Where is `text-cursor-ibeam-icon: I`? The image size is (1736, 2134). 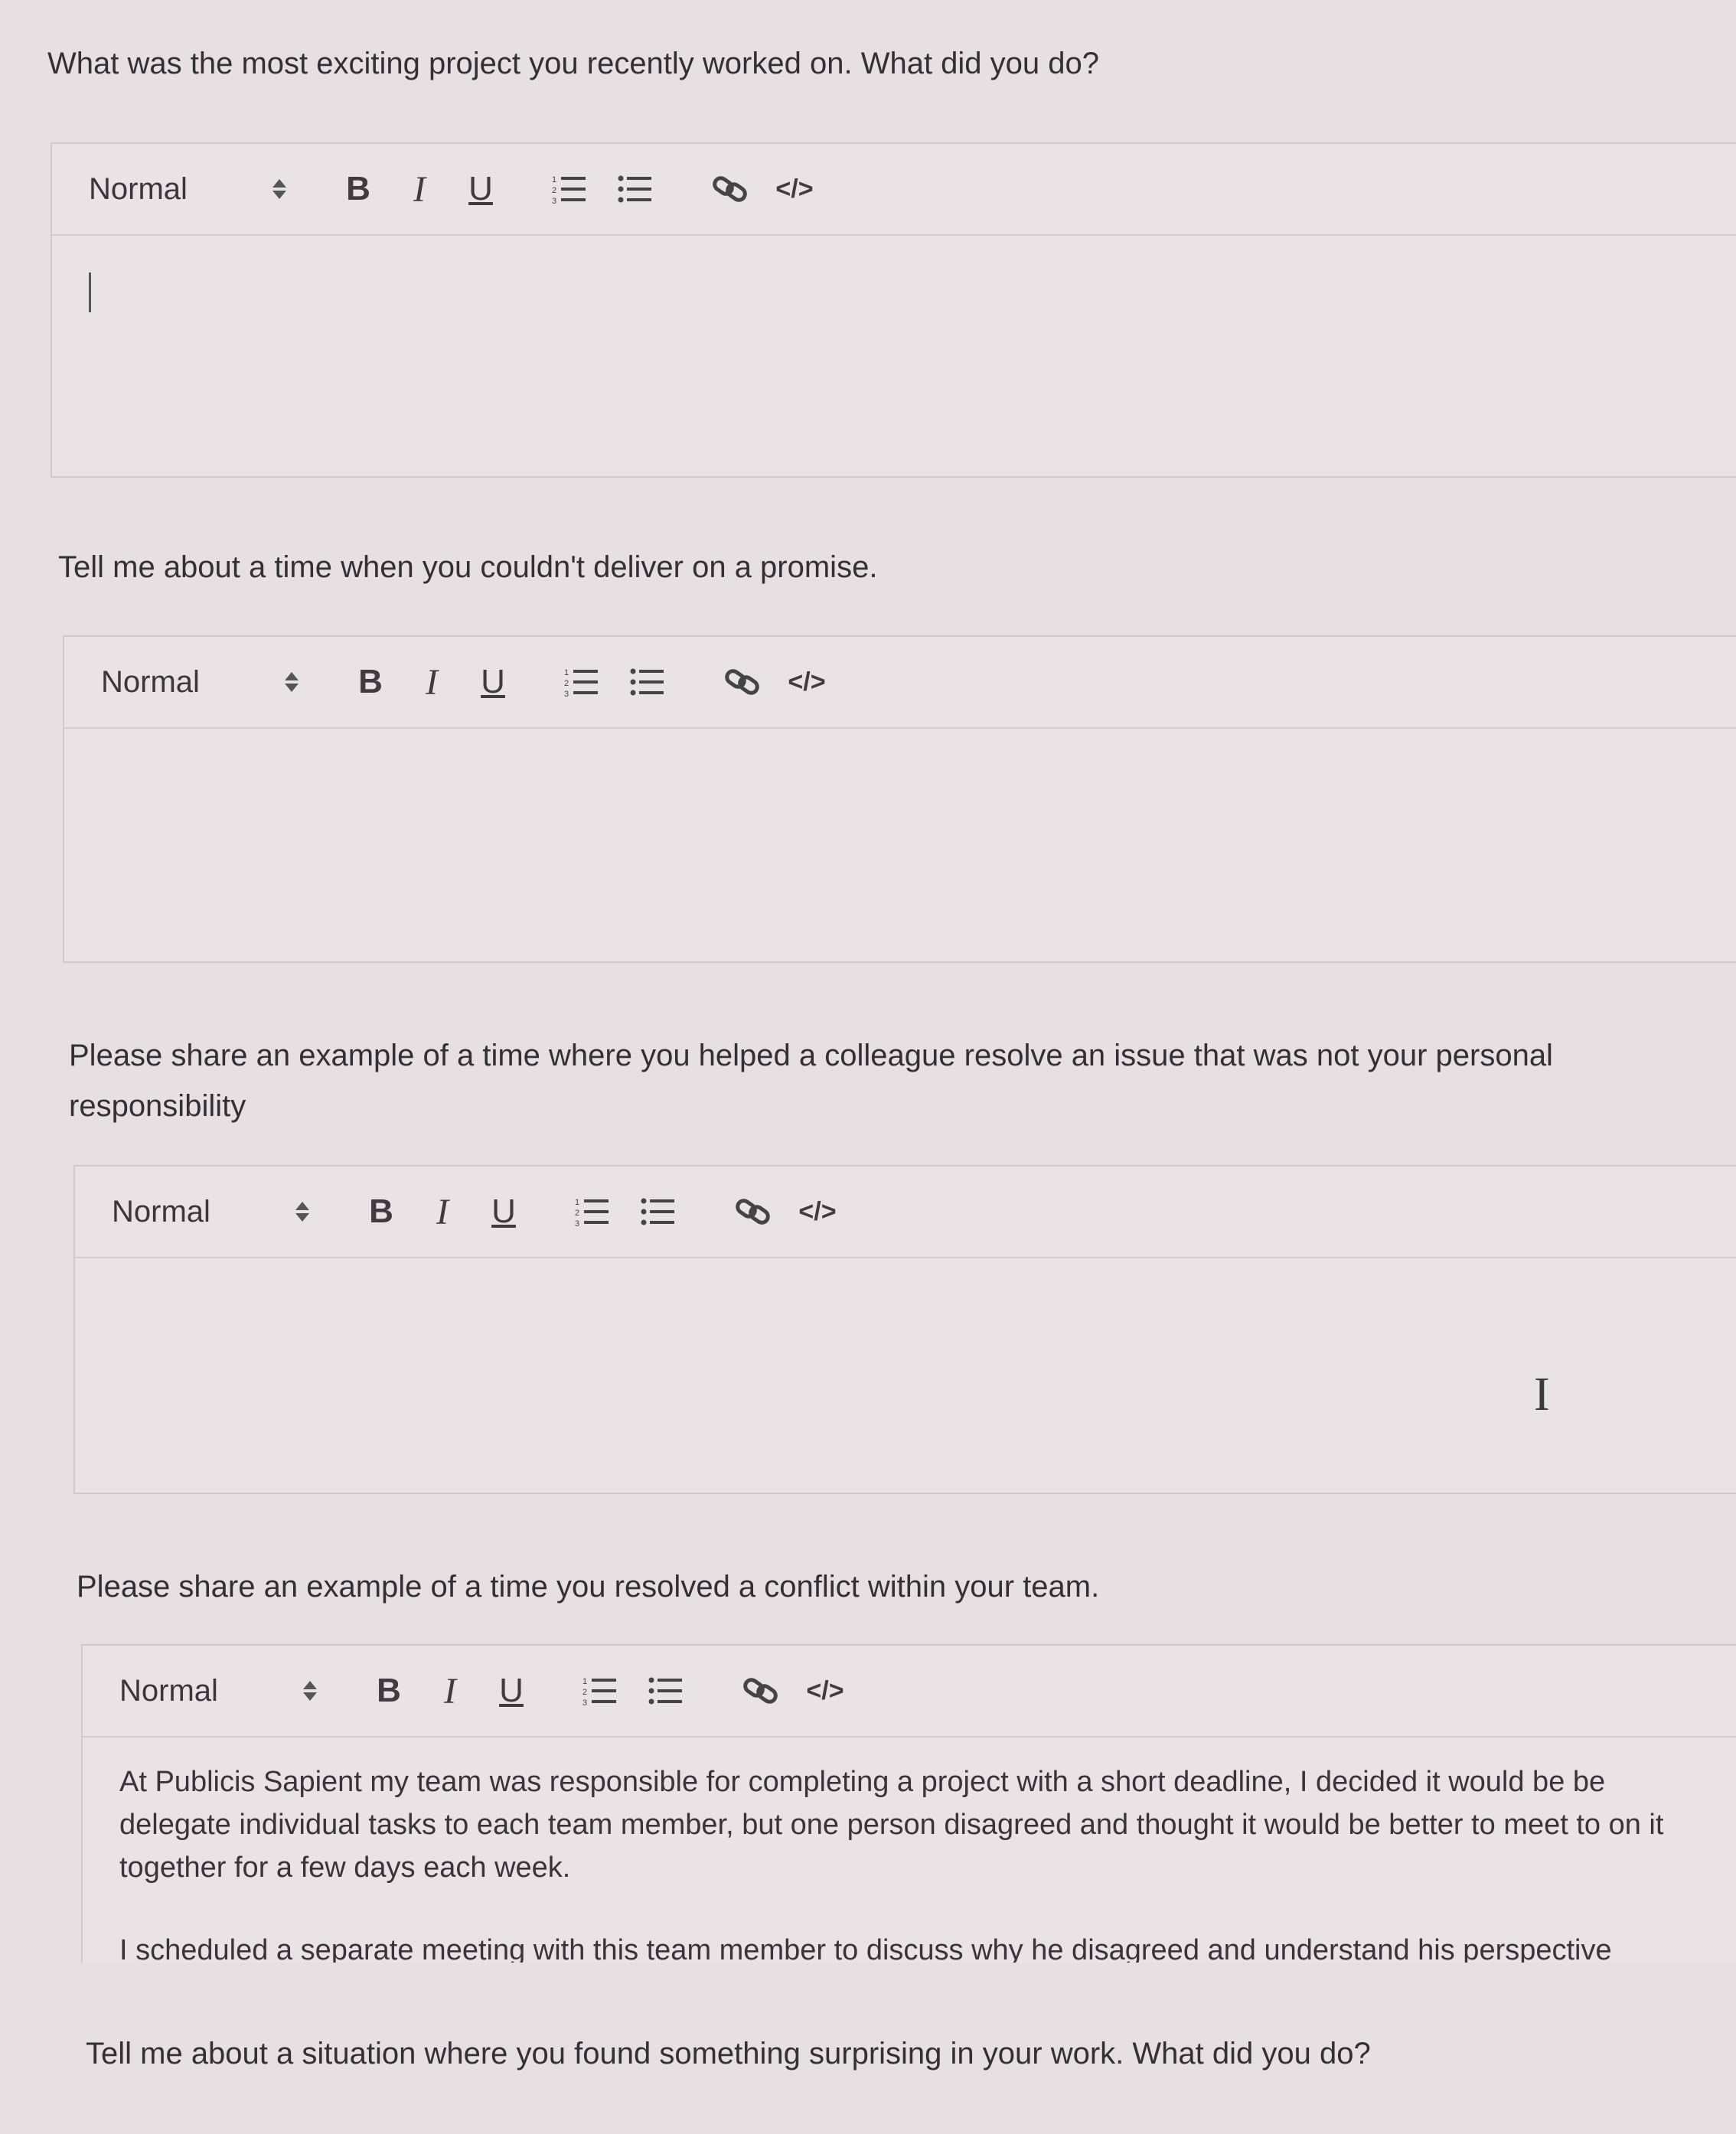
text-cursor-ibeam-icon: I is located at coordinates (1542, 1395).